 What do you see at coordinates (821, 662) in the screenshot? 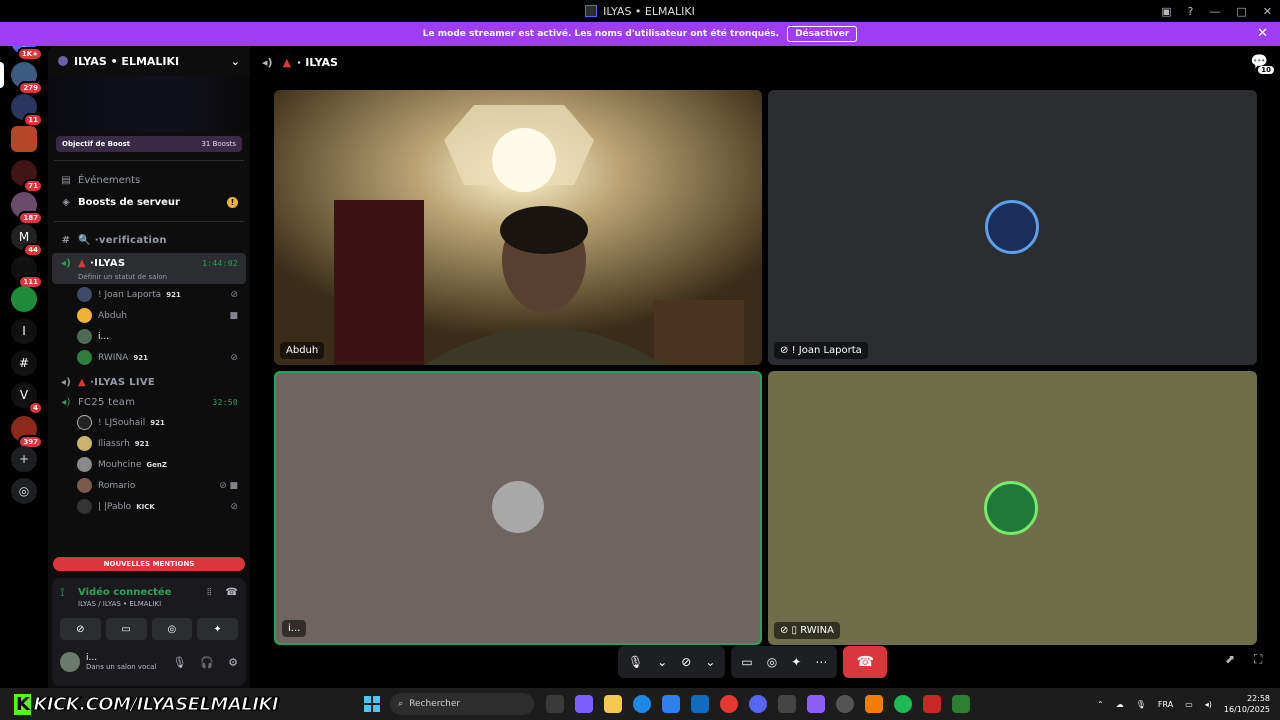
I see `more-options-icon: ⋯` at bounding box center [821, 662].